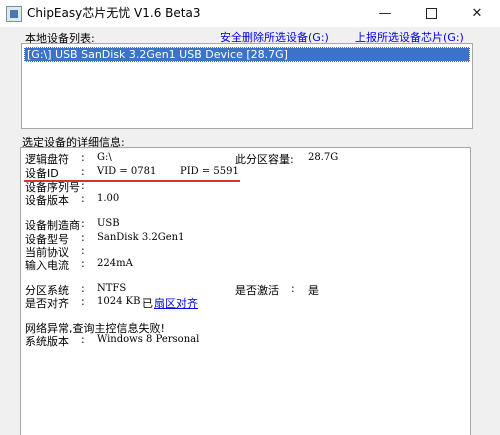 This screenshot has width=500, height=435. What do you see at coordinates (147, 303) in the screenshot?
I see `aligned-status: 已` at bounding box center [147, 303].